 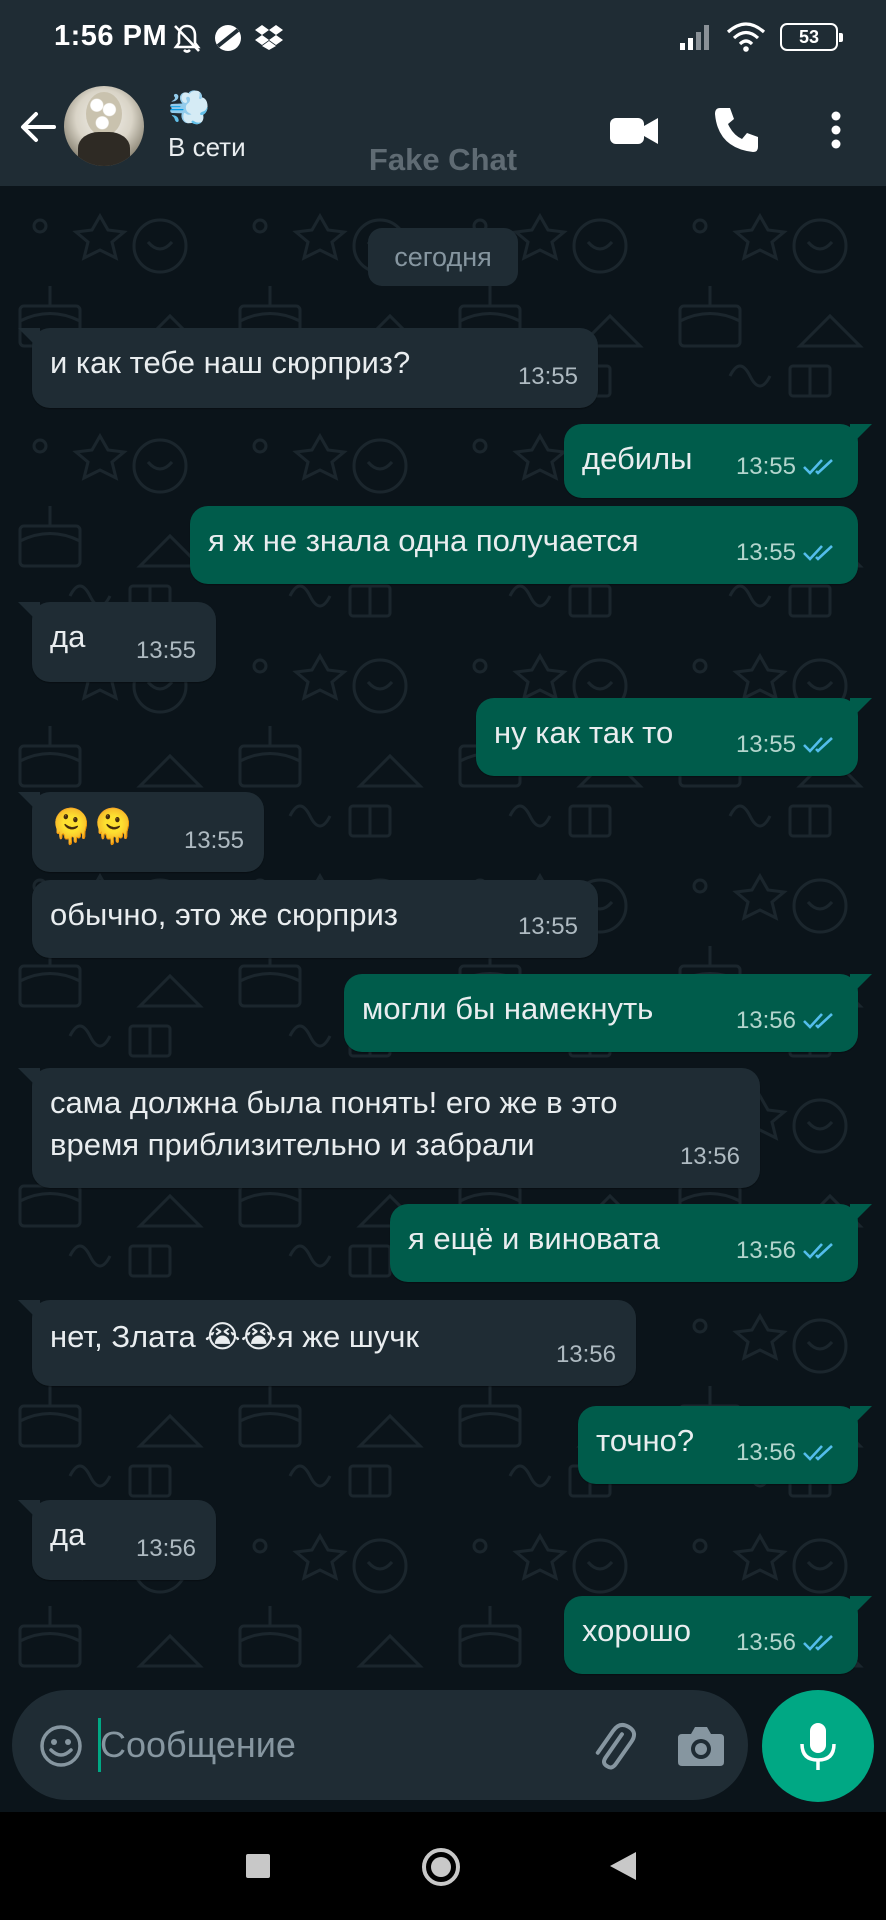 I want to click on status-right-icons: 53, so click(x=760, y=37).